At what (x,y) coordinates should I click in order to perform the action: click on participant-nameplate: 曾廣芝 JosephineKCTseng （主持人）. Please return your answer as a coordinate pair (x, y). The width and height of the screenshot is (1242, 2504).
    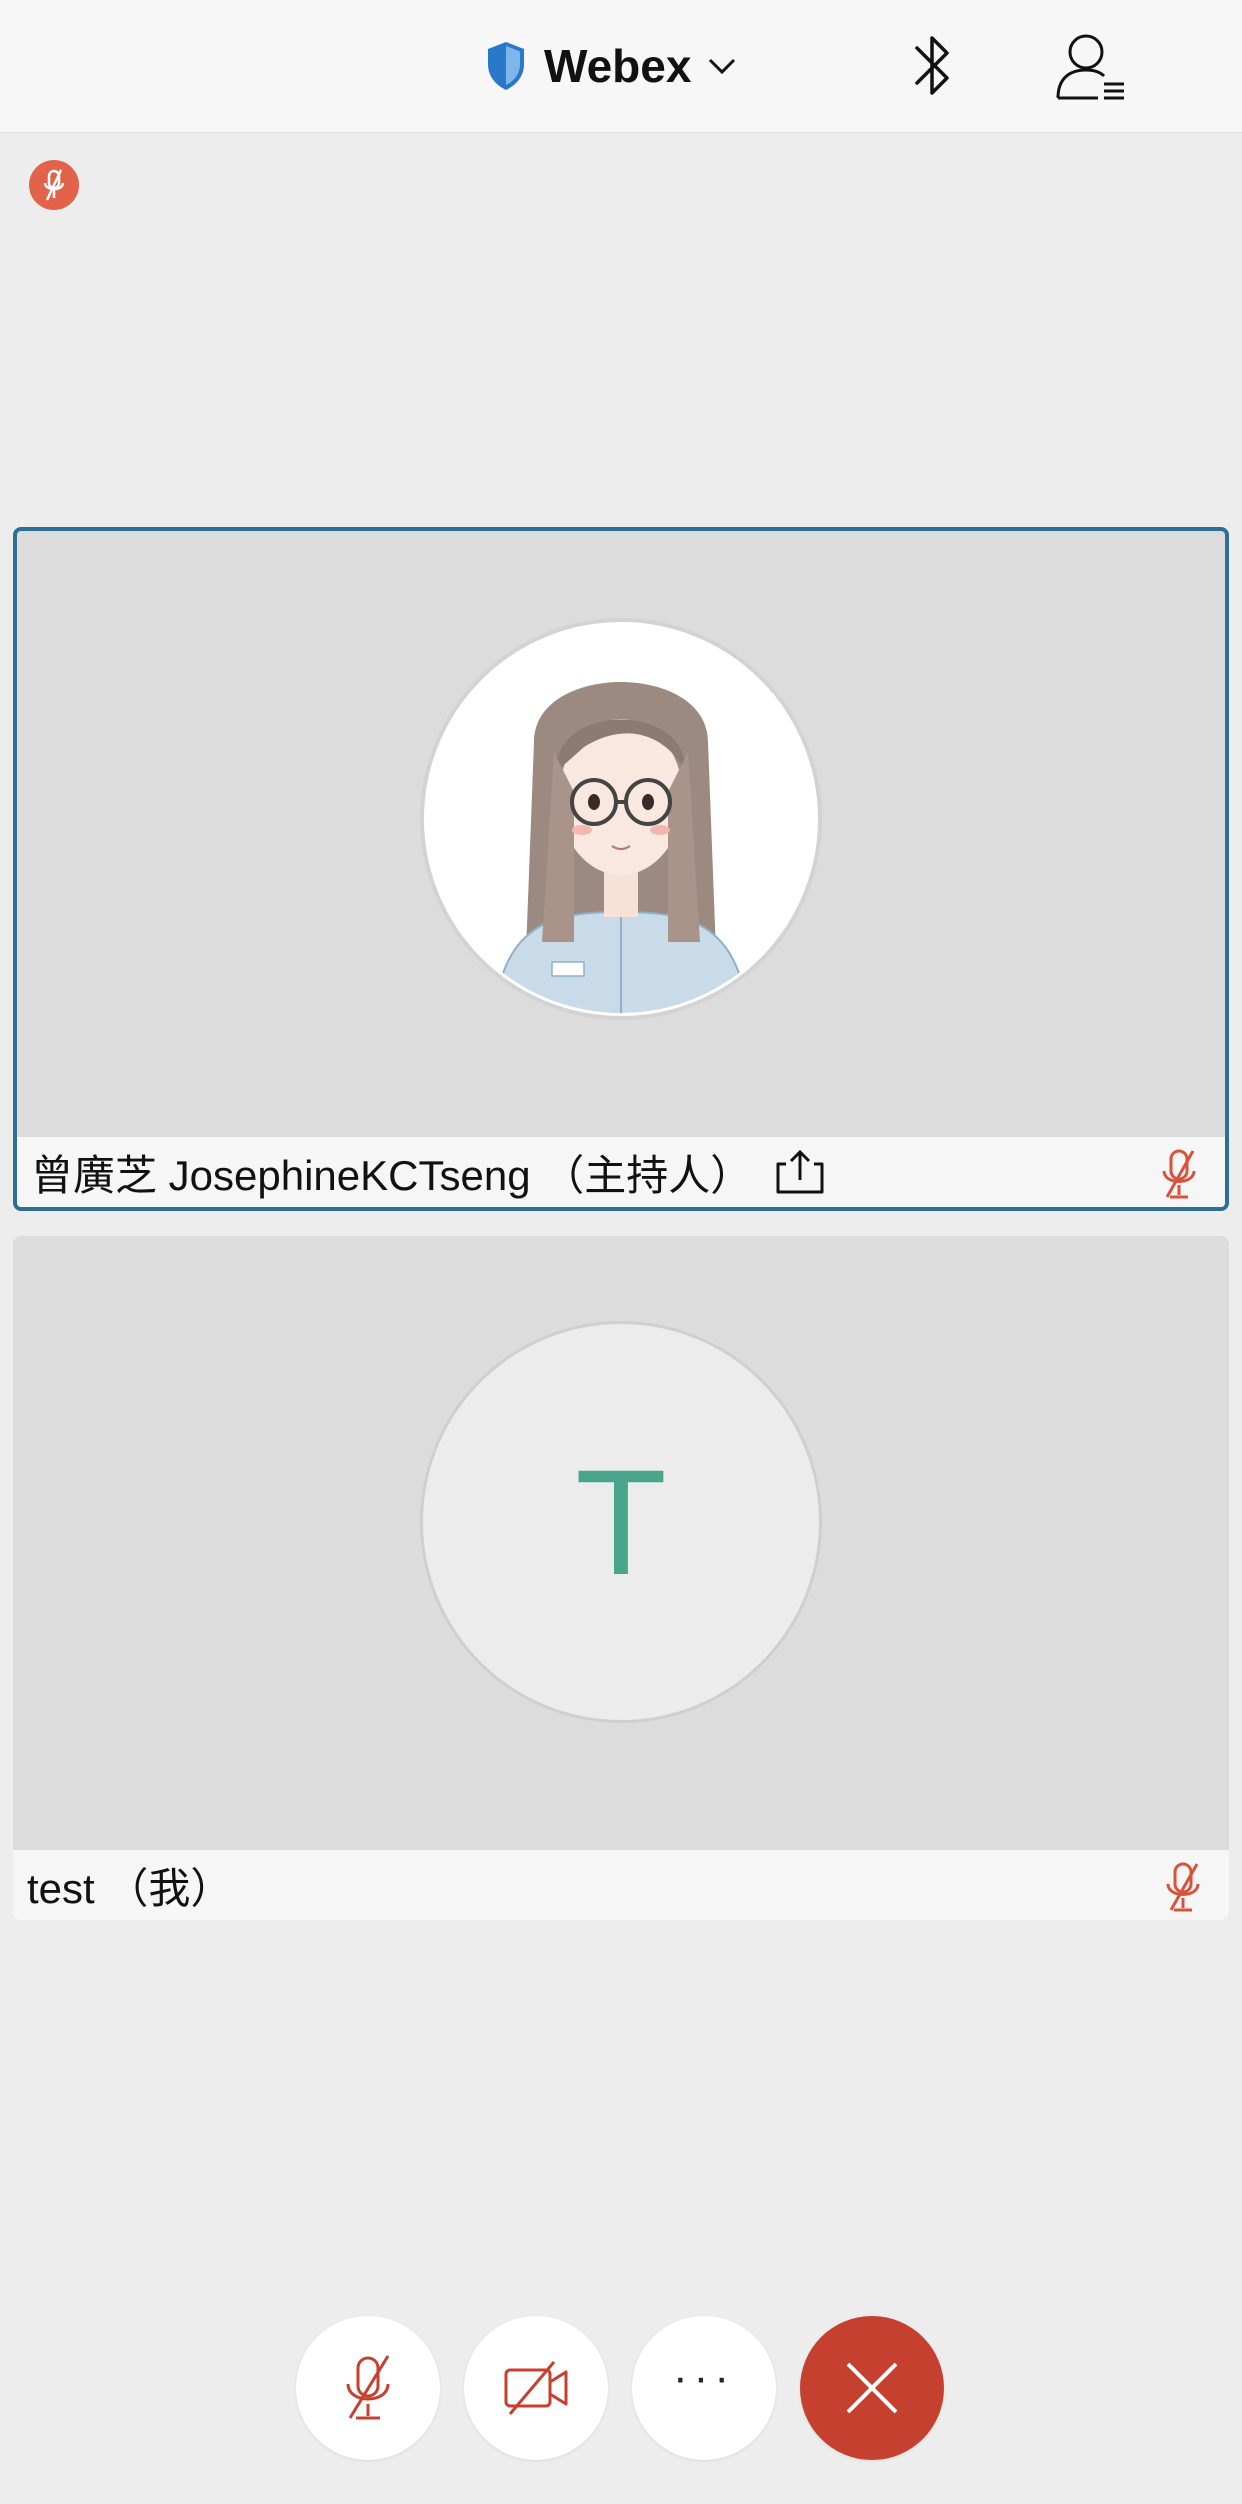
    Looking at the image, I should click on (621, 1172).